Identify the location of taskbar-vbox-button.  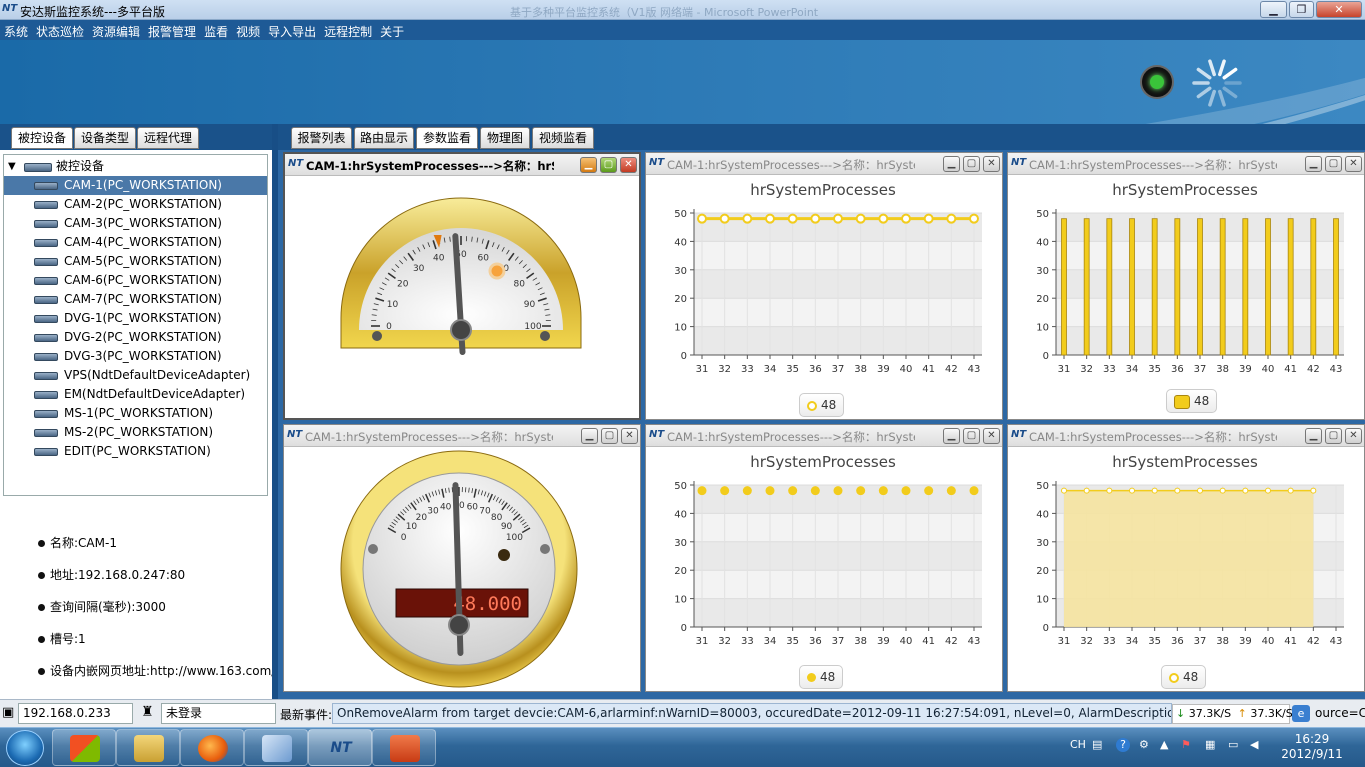
(276, 747).